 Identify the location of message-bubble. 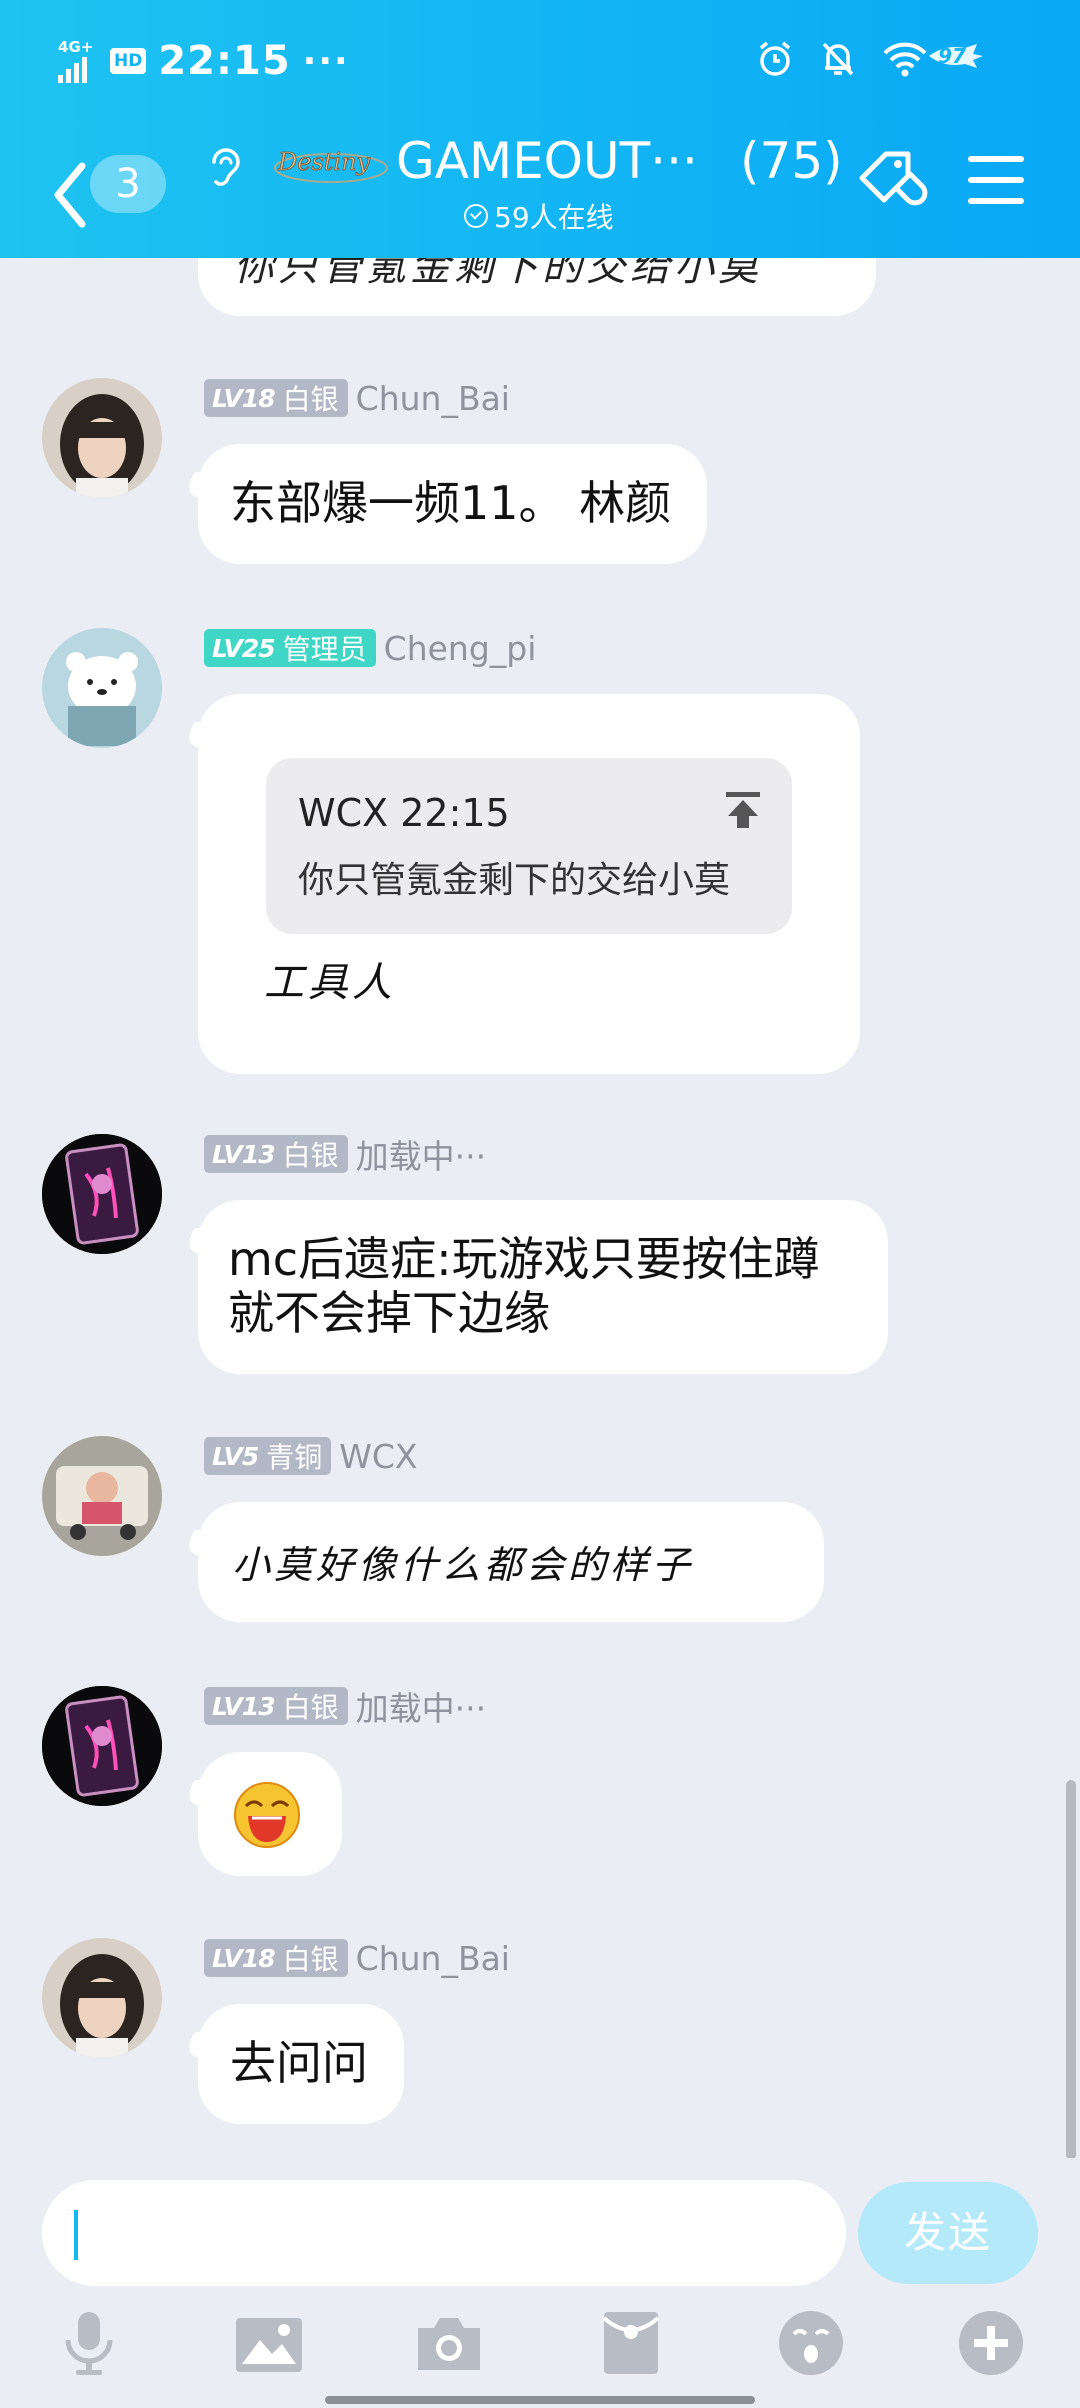
(270, 1814).